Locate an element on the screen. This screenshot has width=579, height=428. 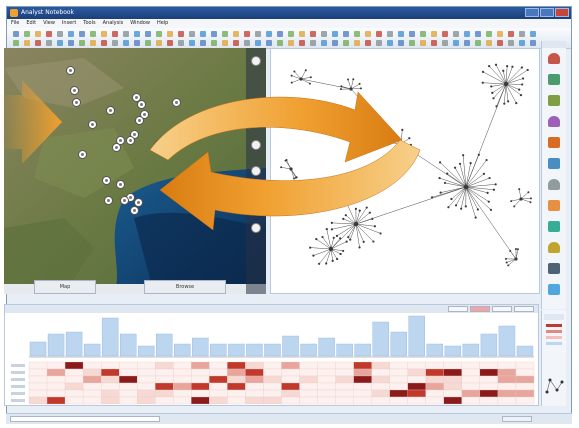
layer-button is located at coordinates (256, 145).